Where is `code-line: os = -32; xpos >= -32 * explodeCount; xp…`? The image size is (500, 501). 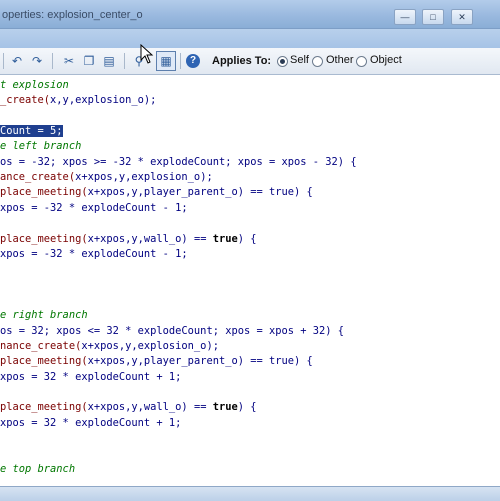
code-line: os = -32; xpos >= -32 * explodeCount; xp… is located at coordinates (178, 162).